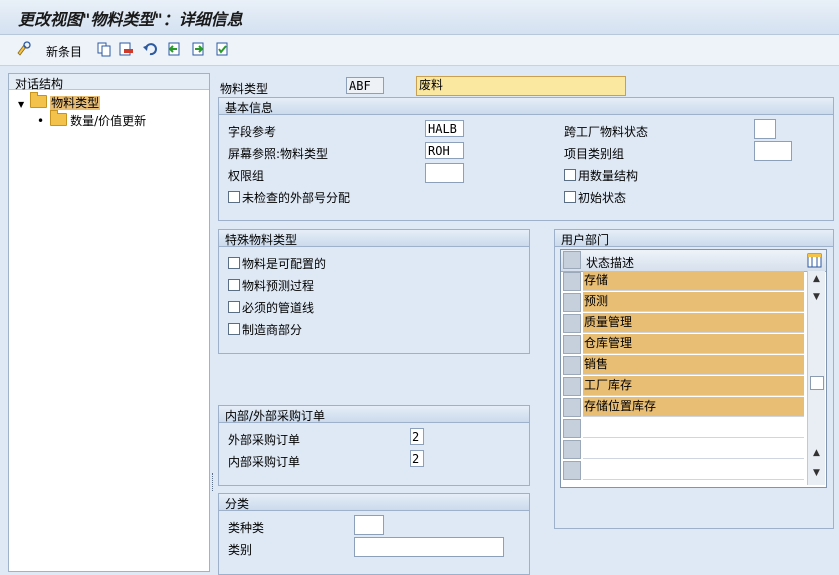 The height and width of the screenshot is (575, 839). What do you see at coordinates (773, 151) in the screenshot?
I see `item-category-group-input` at bounding box center [773, 151].